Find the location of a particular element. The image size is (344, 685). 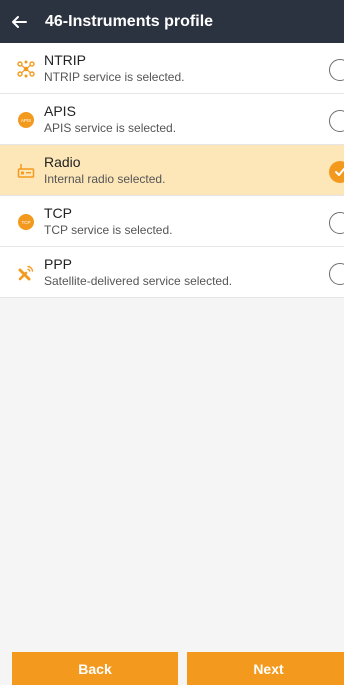

apis-icon: APIS is located at coordinates (26, 120).